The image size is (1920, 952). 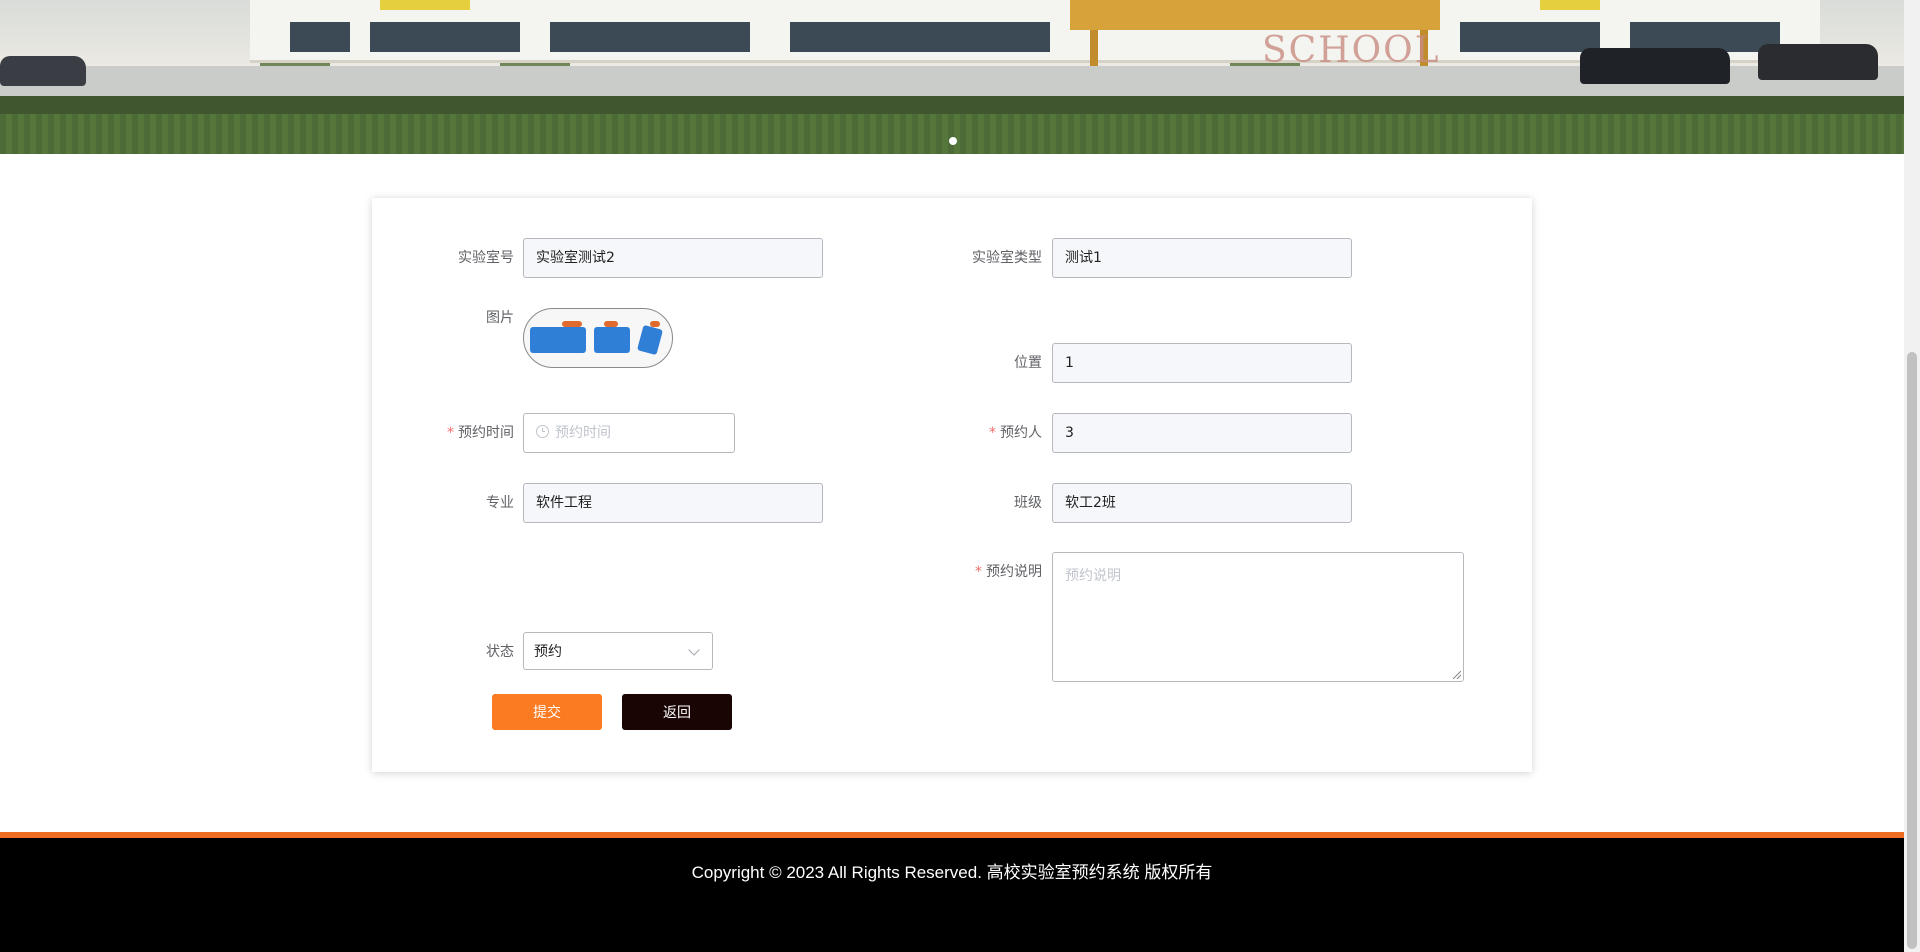 What do you see at coordinates (500, 503) in the screenshot?
I see `major-label: 专业` at bounding box center [500, 503].